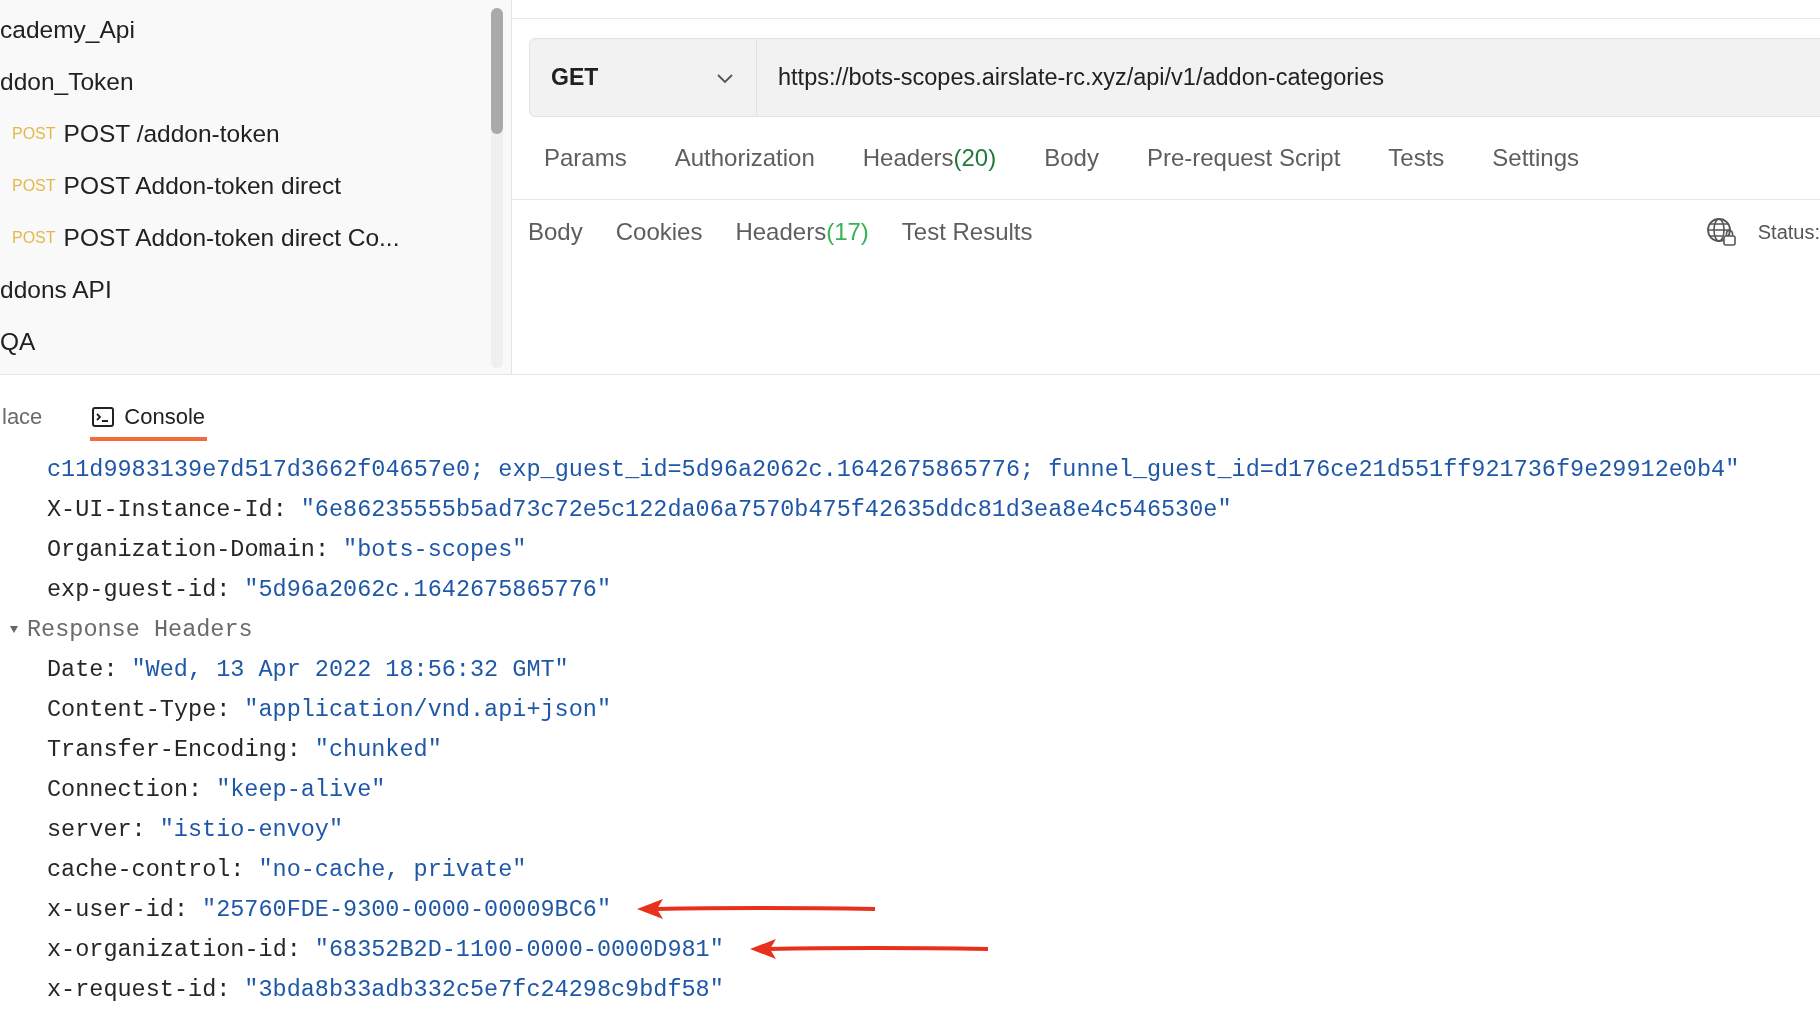 The height and width of the screenshot is (1032, 1820). I want to click on collection-item: cademy_Api, so click(245, 30).